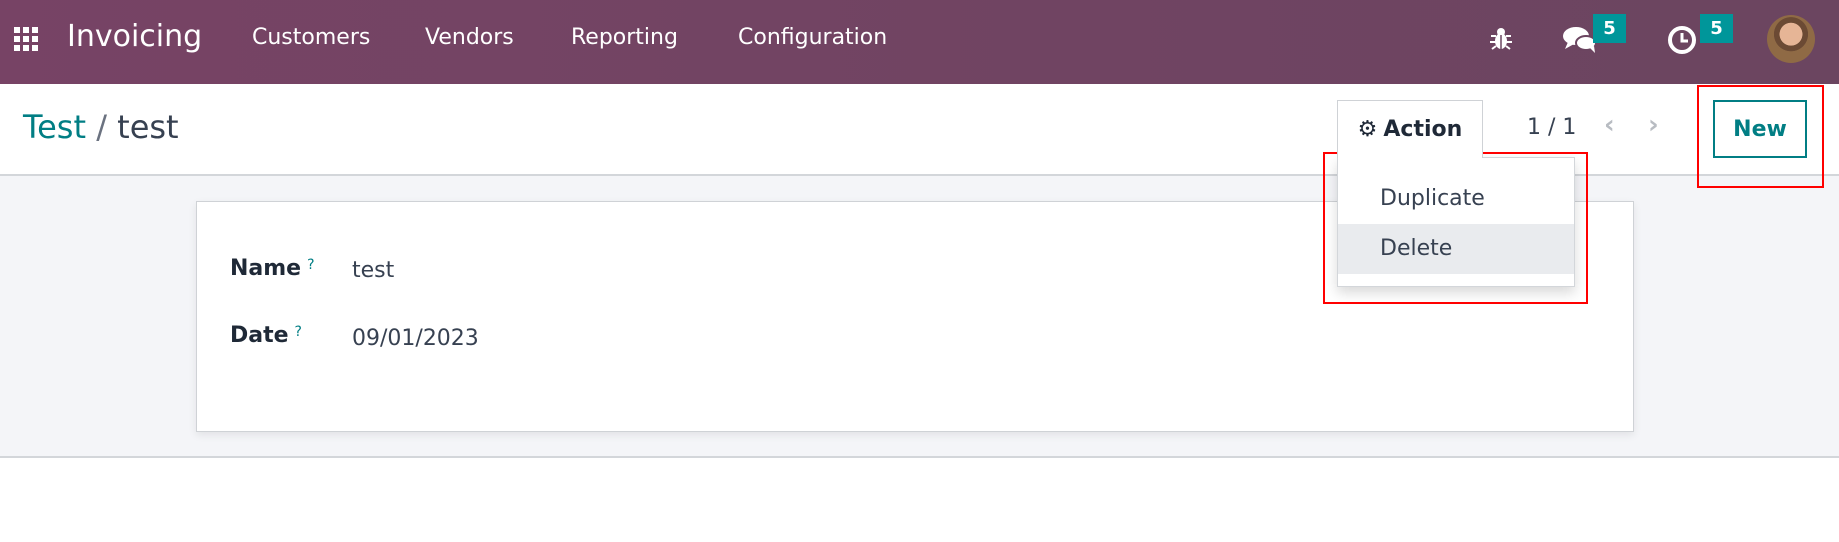 The width and height of the screenshot is (1839, 542). I want to click on activity-clock-icon, so click(1682, 40).